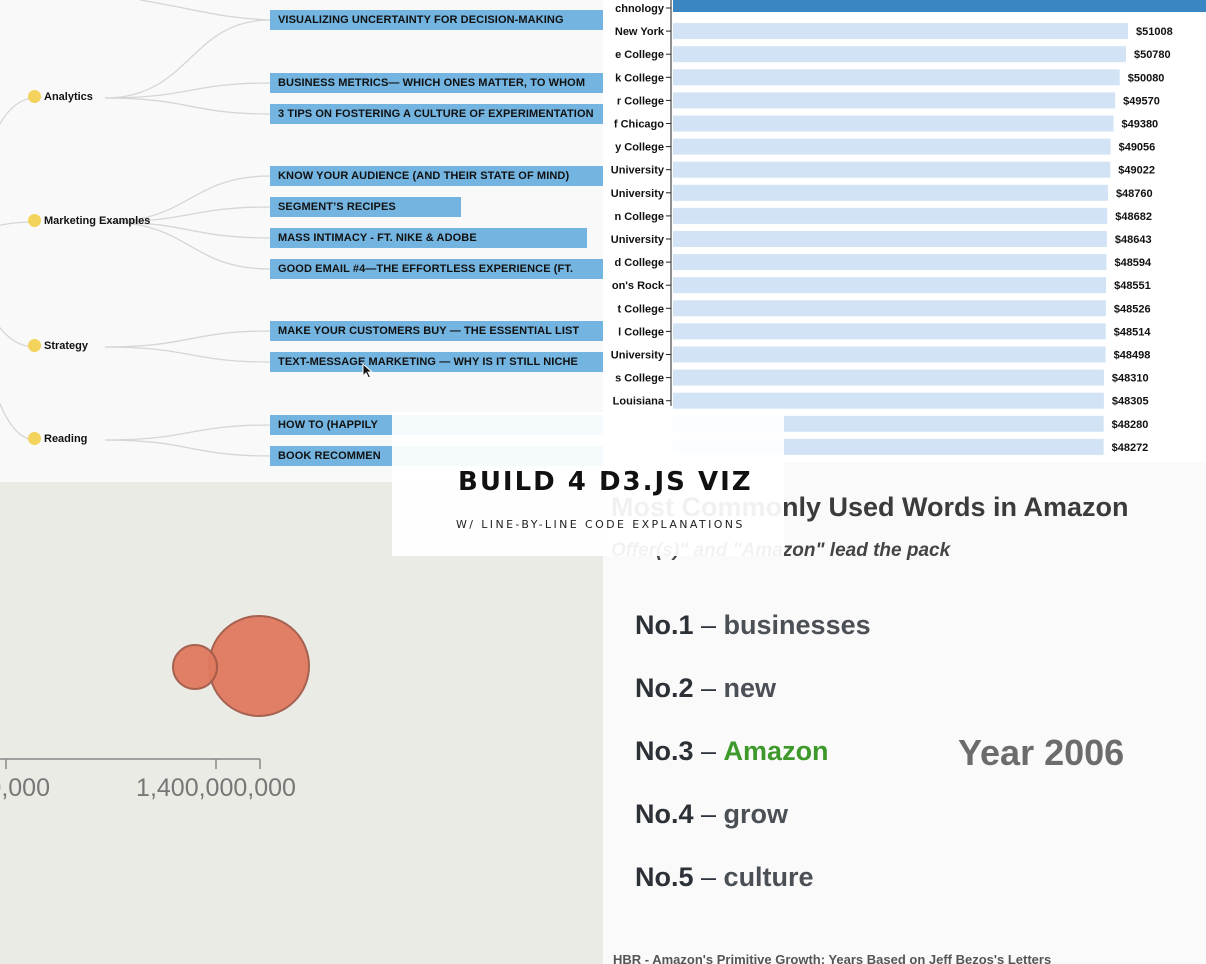 The width and height of the screenshot is (1206, 964). I want to click on tree-node-label: Strategy, so click(66, 345).